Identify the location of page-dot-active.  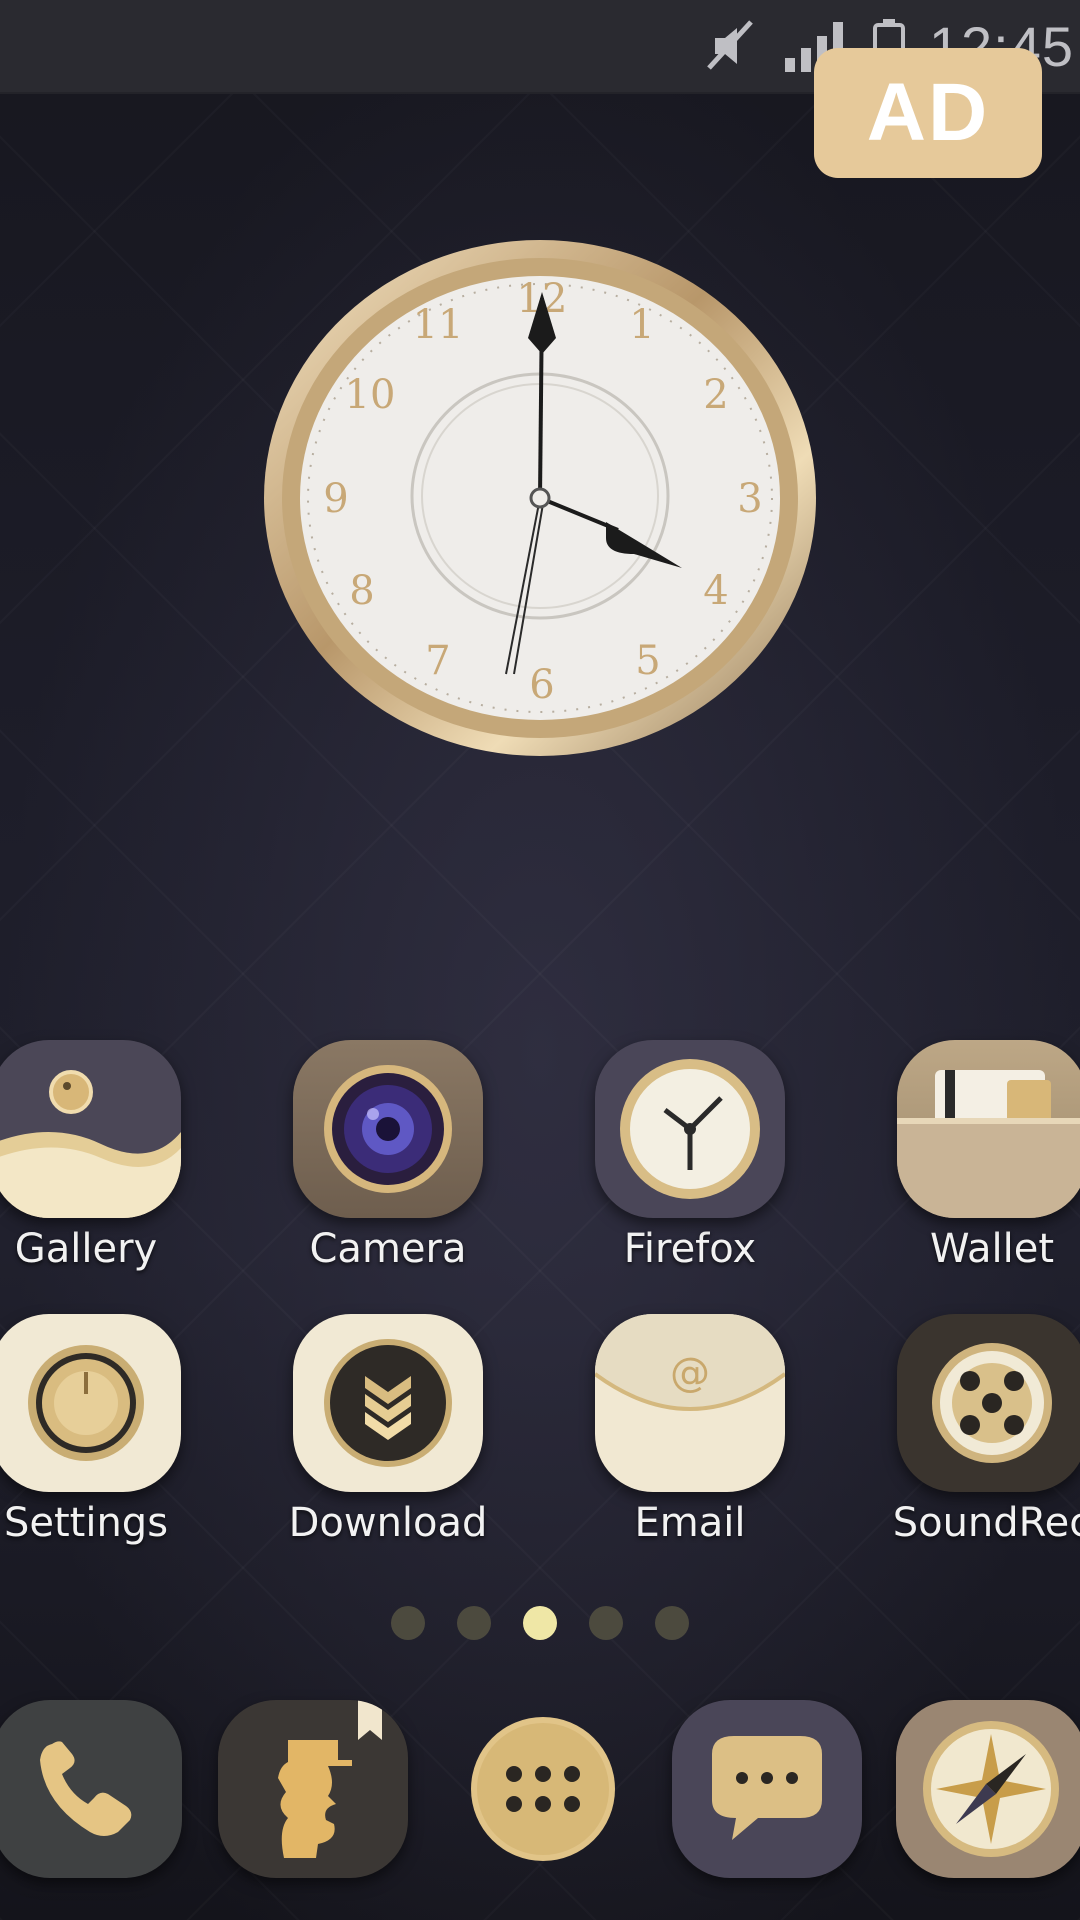
(540, 1623).